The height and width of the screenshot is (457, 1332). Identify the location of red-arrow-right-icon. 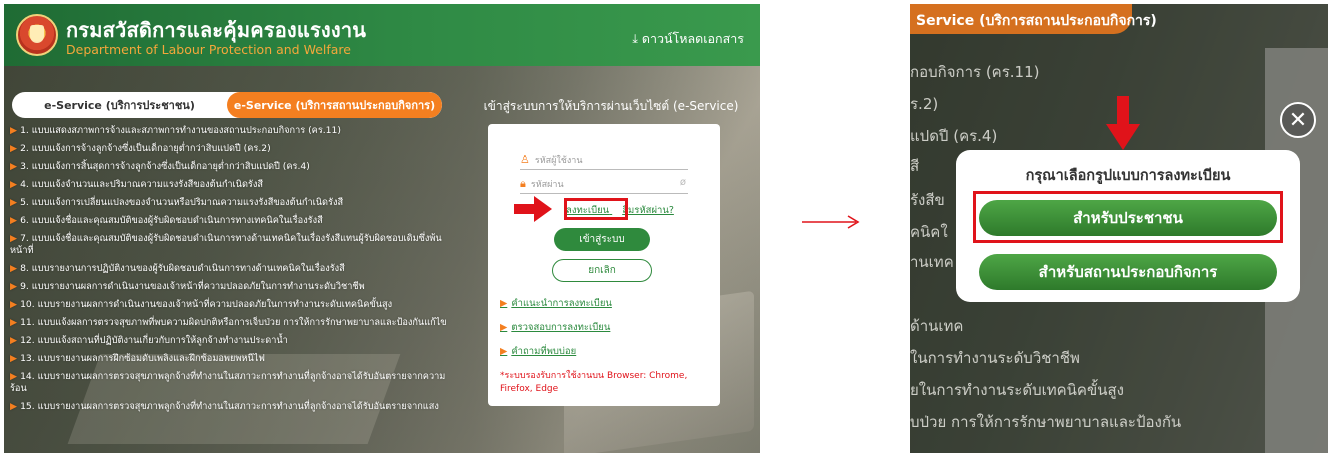
(533, 209).